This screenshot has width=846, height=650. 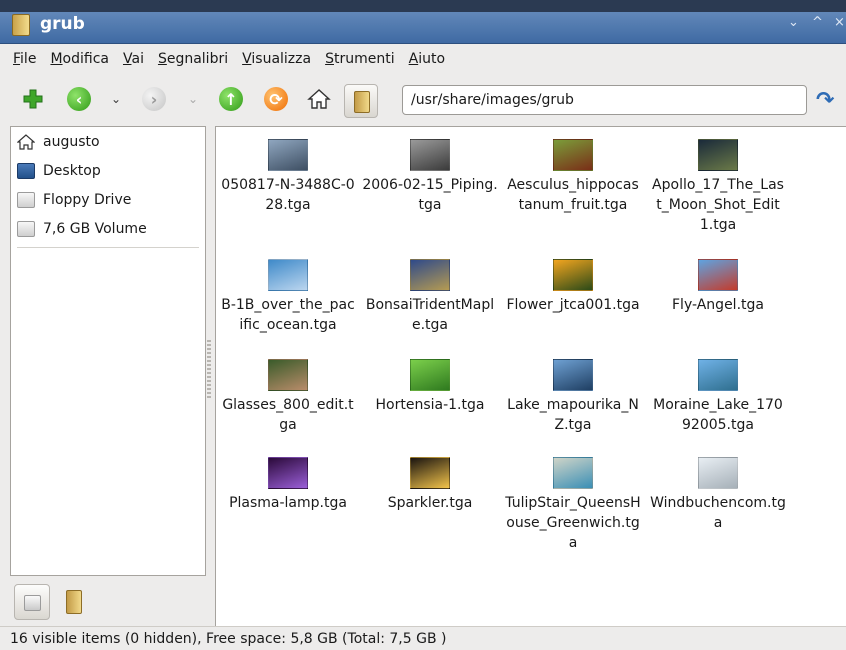 I want to click on folder-view-button, so click(x=361, y=101).